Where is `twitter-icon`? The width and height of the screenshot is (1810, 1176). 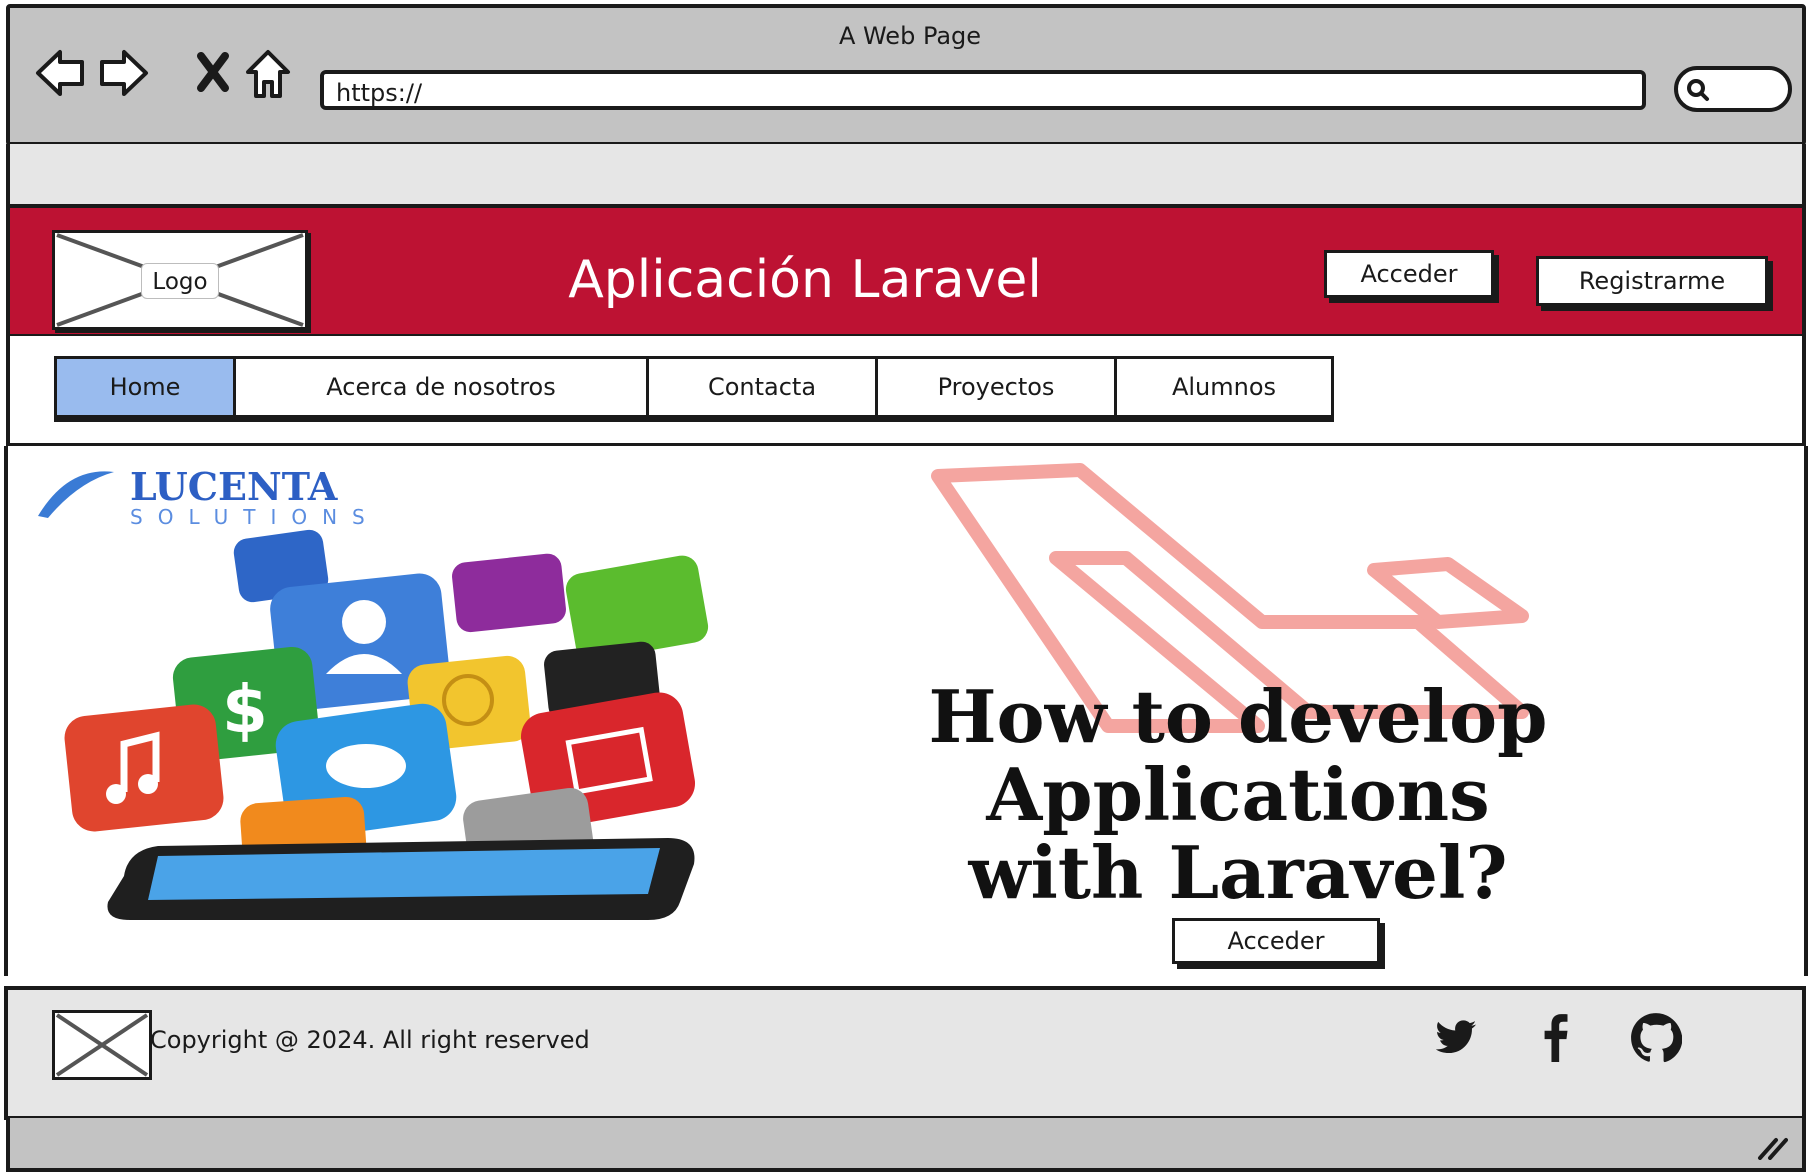 twitter-icon is located at coordinates (1456, 1038).